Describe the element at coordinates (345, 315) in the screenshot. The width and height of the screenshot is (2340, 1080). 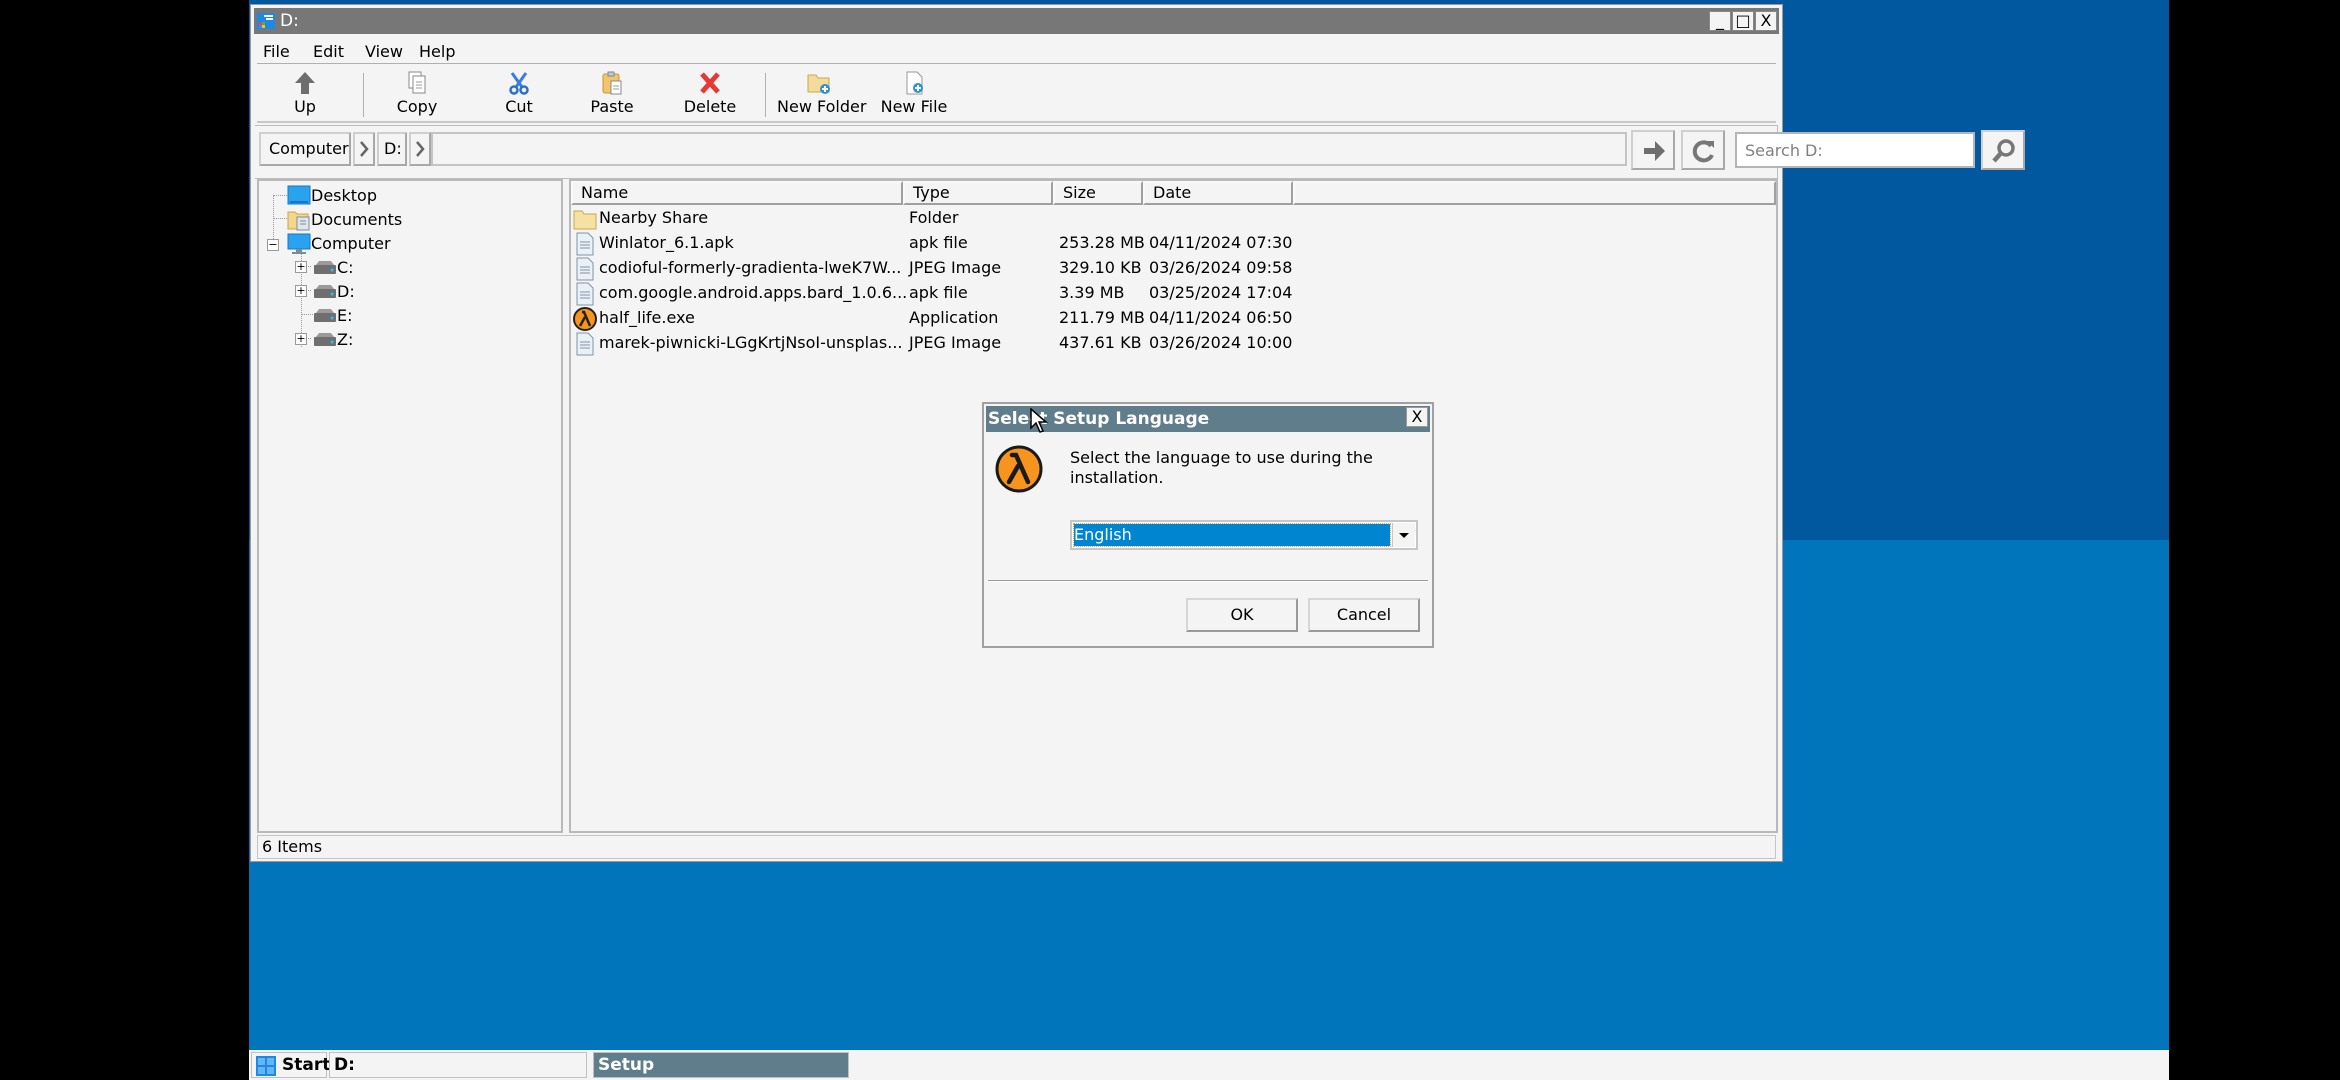
I see `tree-label: E:` at that location.